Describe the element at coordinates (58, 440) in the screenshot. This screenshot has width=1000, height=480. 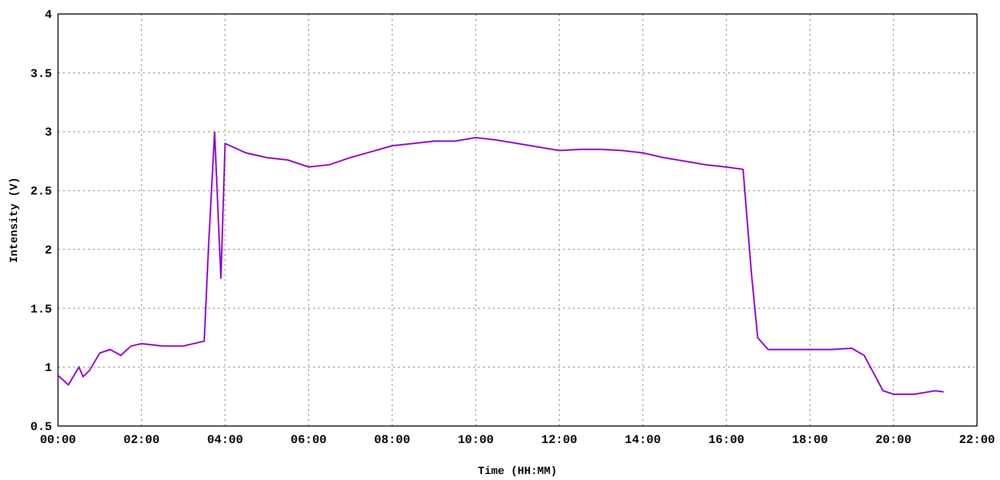
I see `x-tick-label: 00:00` at that location.